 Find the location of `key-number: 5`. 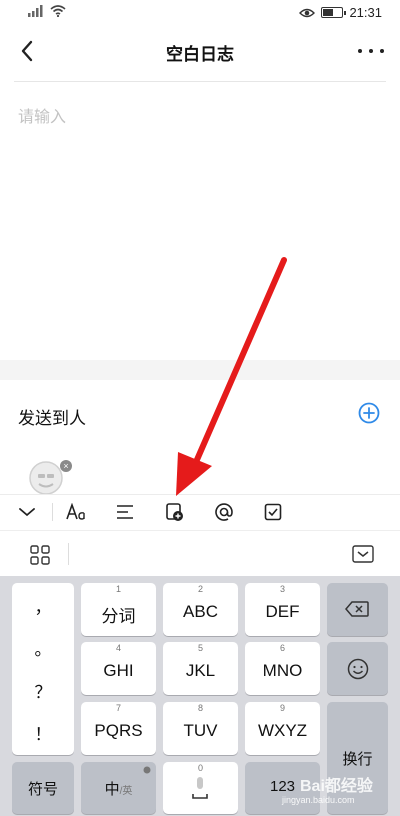

key-number: 5 is located at coordinates (200, 648).